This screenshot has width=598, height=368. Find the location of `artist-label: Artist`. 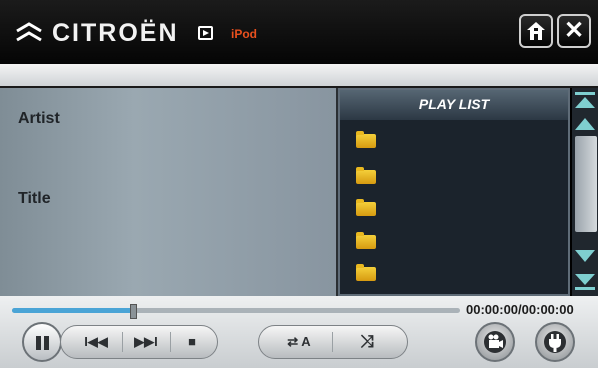

artist-label: Artist is located at coordinates (39, 118).